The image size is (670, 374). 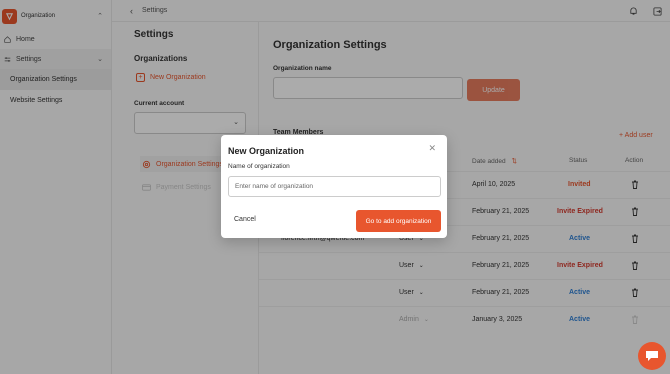 What do you see at coordinates (259, 166) in the screenshot?
I see `organization-name-label: Name of organization` at bounding box center [259, 166].